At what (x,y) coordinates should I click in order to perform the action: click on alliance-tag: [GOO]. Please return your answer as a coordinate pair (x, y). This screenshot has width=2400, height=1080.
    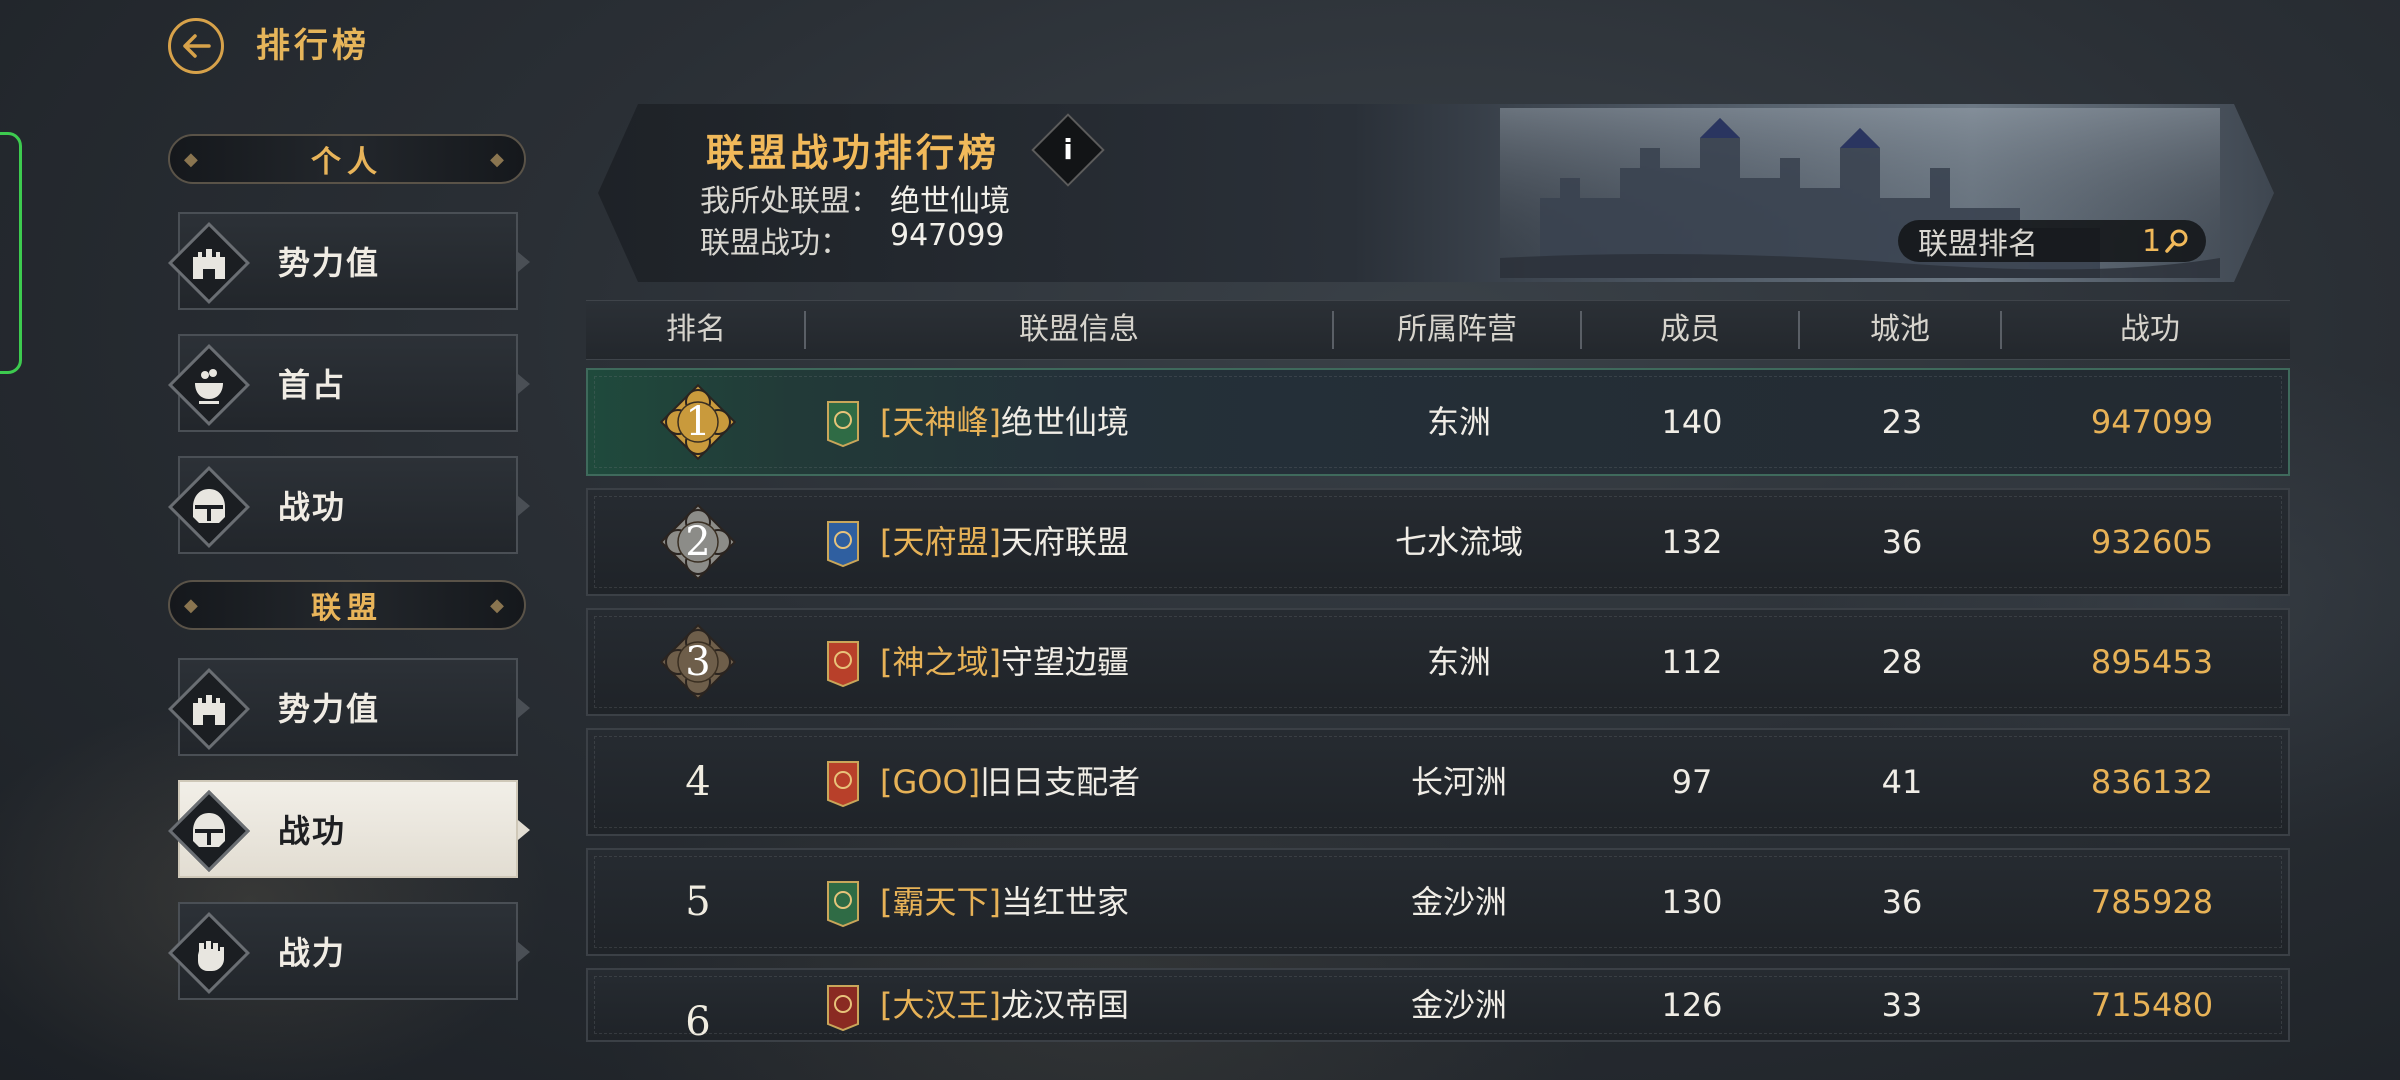
    Looking at the image, I should click on (930, 782).